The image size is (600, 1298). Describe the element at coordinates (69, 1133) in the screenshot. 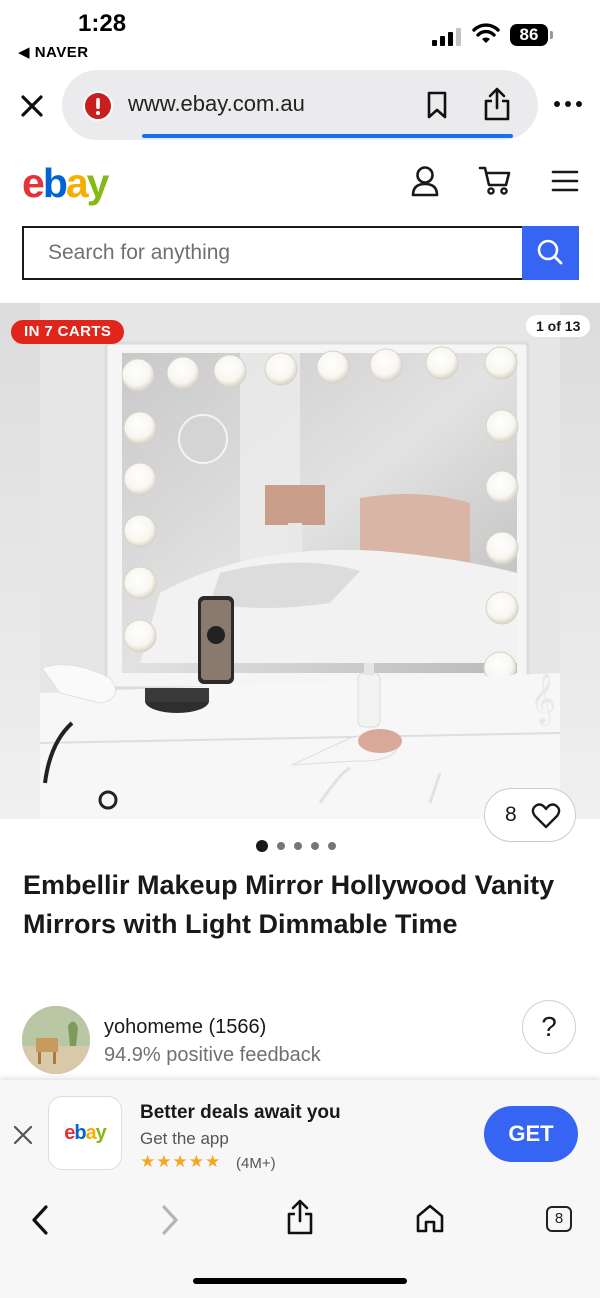

I see `app-icon-letter: e` at that location.